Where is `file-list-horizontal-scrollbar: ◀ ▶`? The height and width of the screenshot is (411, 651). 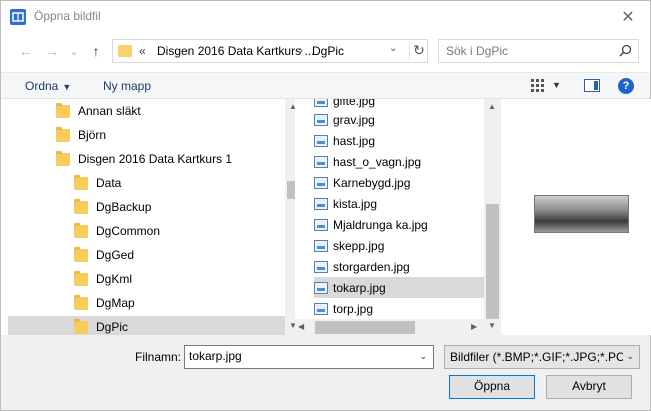 file-list-horizontal-scrollbar: ◀ ▶ is located at coordinates (389, 327).